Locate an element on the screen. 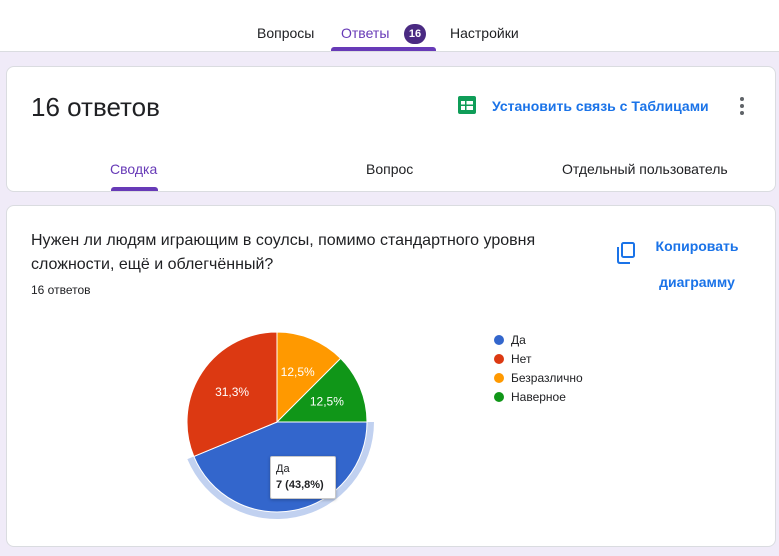  tab-settings: Настройки is located at coordinates (484, 33).